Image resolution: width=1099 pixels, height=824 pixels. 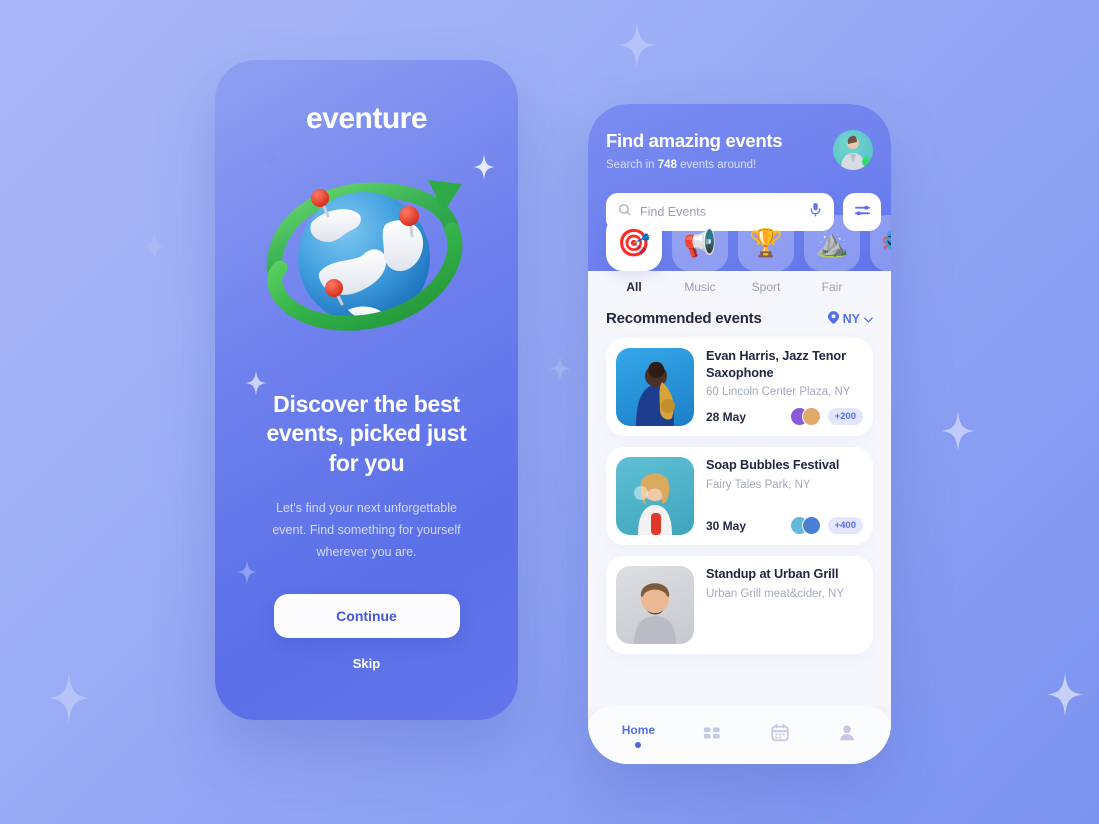 I want to click on dart-target-icon: 🎯, so click(x=634, y=243).